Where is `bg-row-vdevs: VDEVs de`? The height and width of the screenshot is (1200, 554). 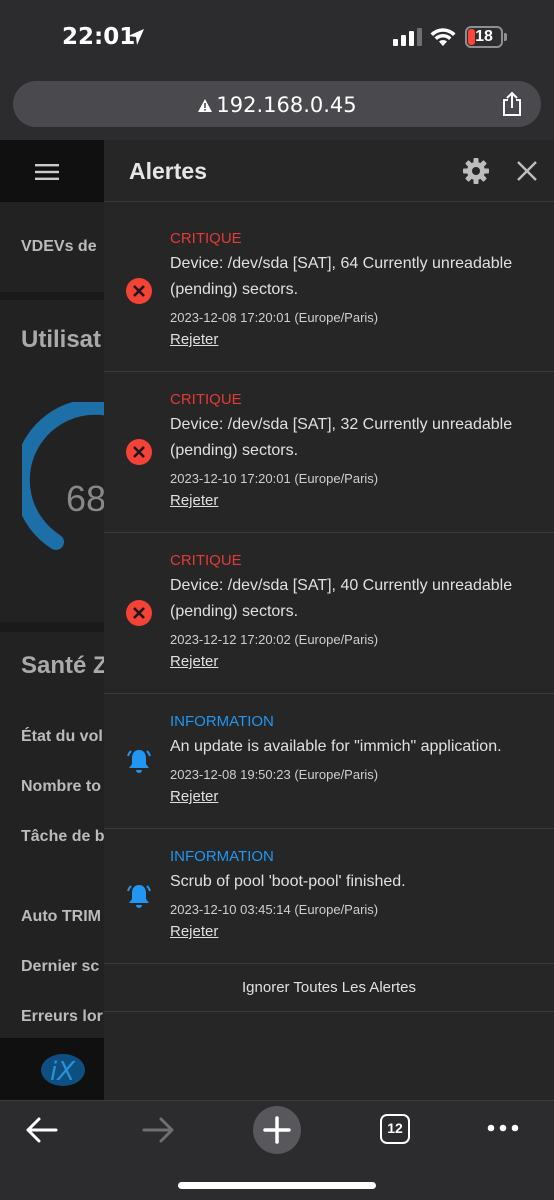 bg-row-vdevs: VDEVs de is located at coordinates (59, 246).